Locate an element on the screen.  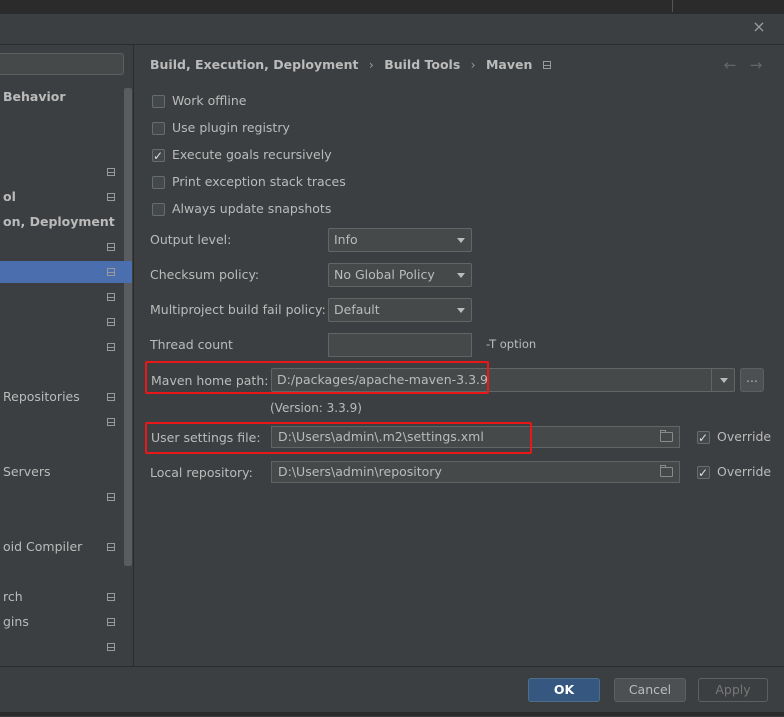
breadcrumb-item: Build, Execution, Deployment is located at coordinates (254, 64).